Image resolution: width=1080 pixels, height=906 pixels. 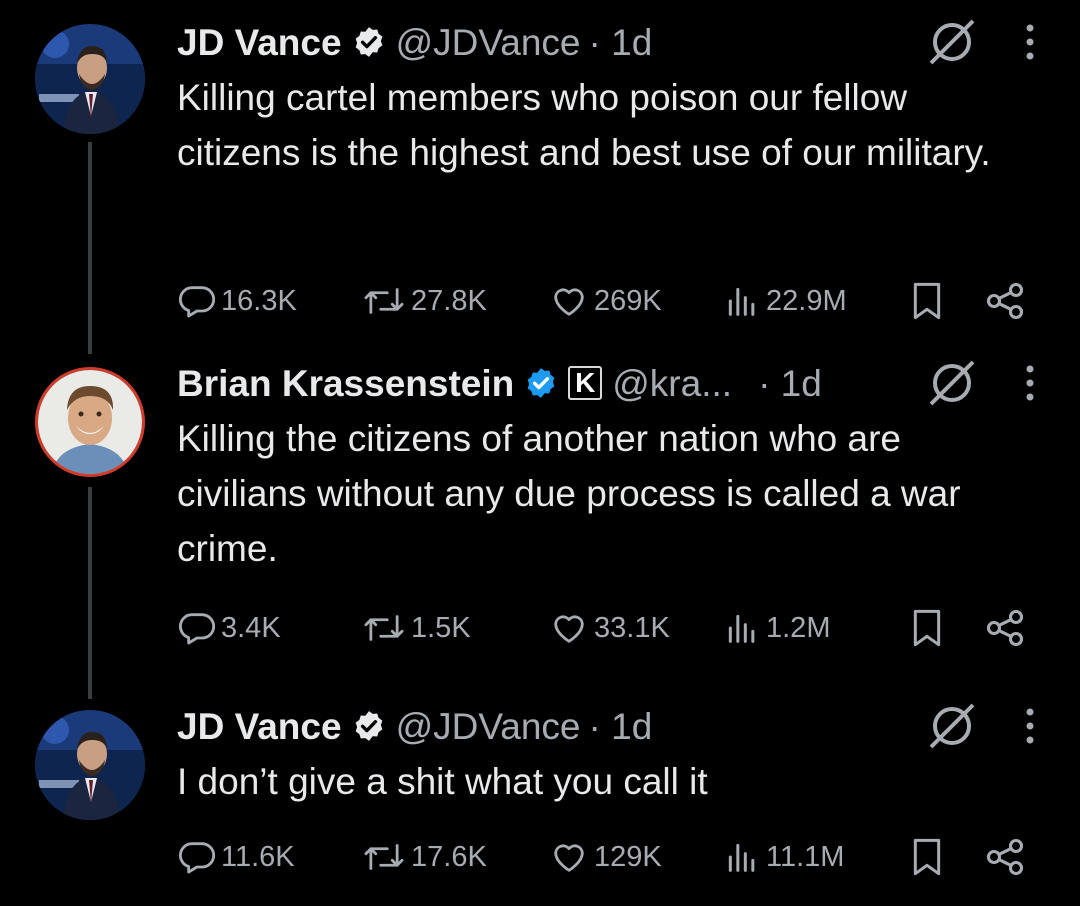 I want to click on reply-count: 16.3K, so click(x=259, y=300).